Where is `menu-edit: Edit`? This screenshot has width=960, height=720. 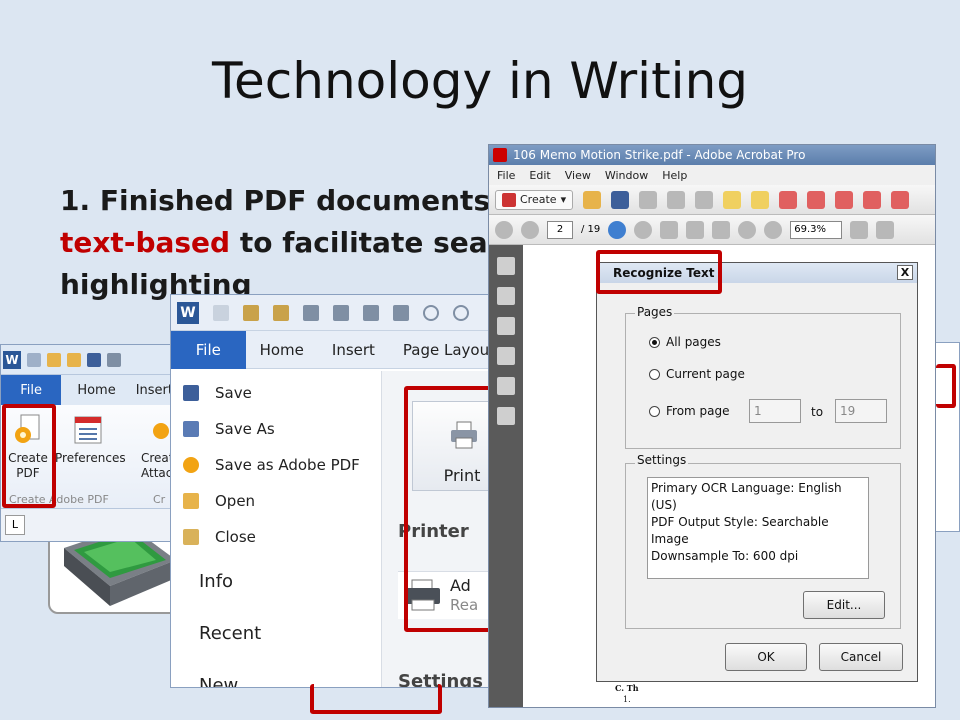
menu-edit: Edit is located at coordinates (539, 175).